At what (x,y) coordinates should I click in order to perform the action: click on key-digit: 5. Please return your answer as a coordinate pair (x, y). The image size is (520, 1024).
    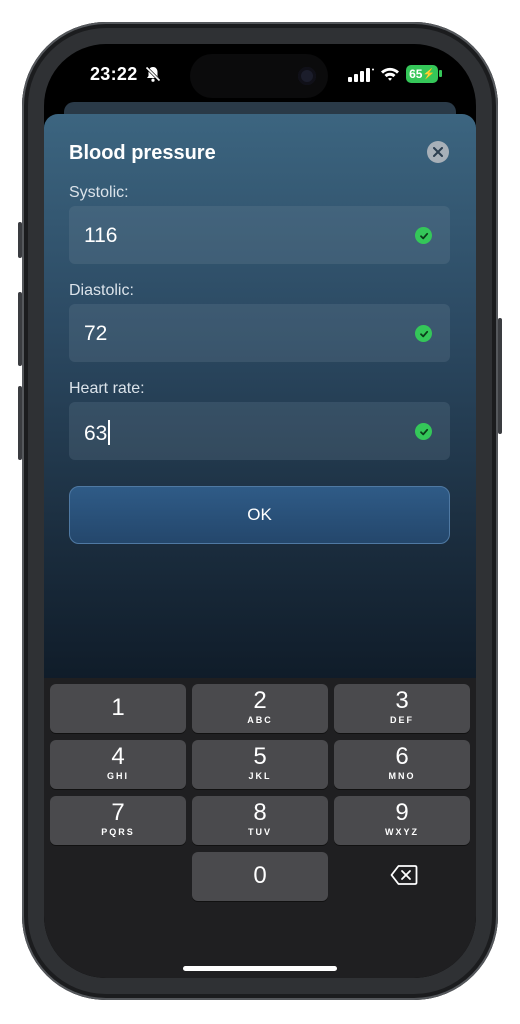
    Looking at the image, I should click on (260, 756).